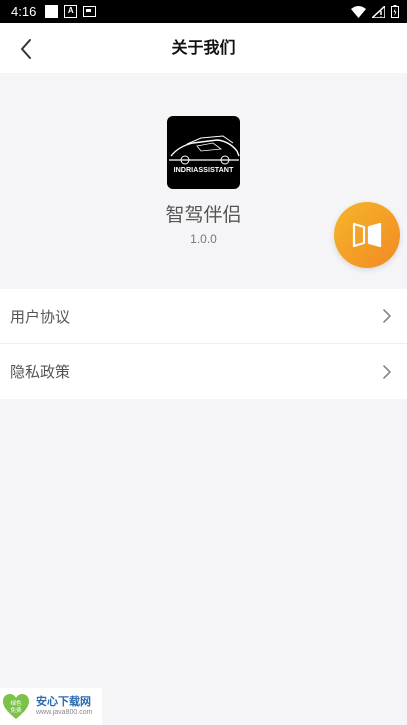 Image resolution: width=407 pixels, height=725 pixels. I want to click on watermark-brand: 安心下载网, so click(63, 701).